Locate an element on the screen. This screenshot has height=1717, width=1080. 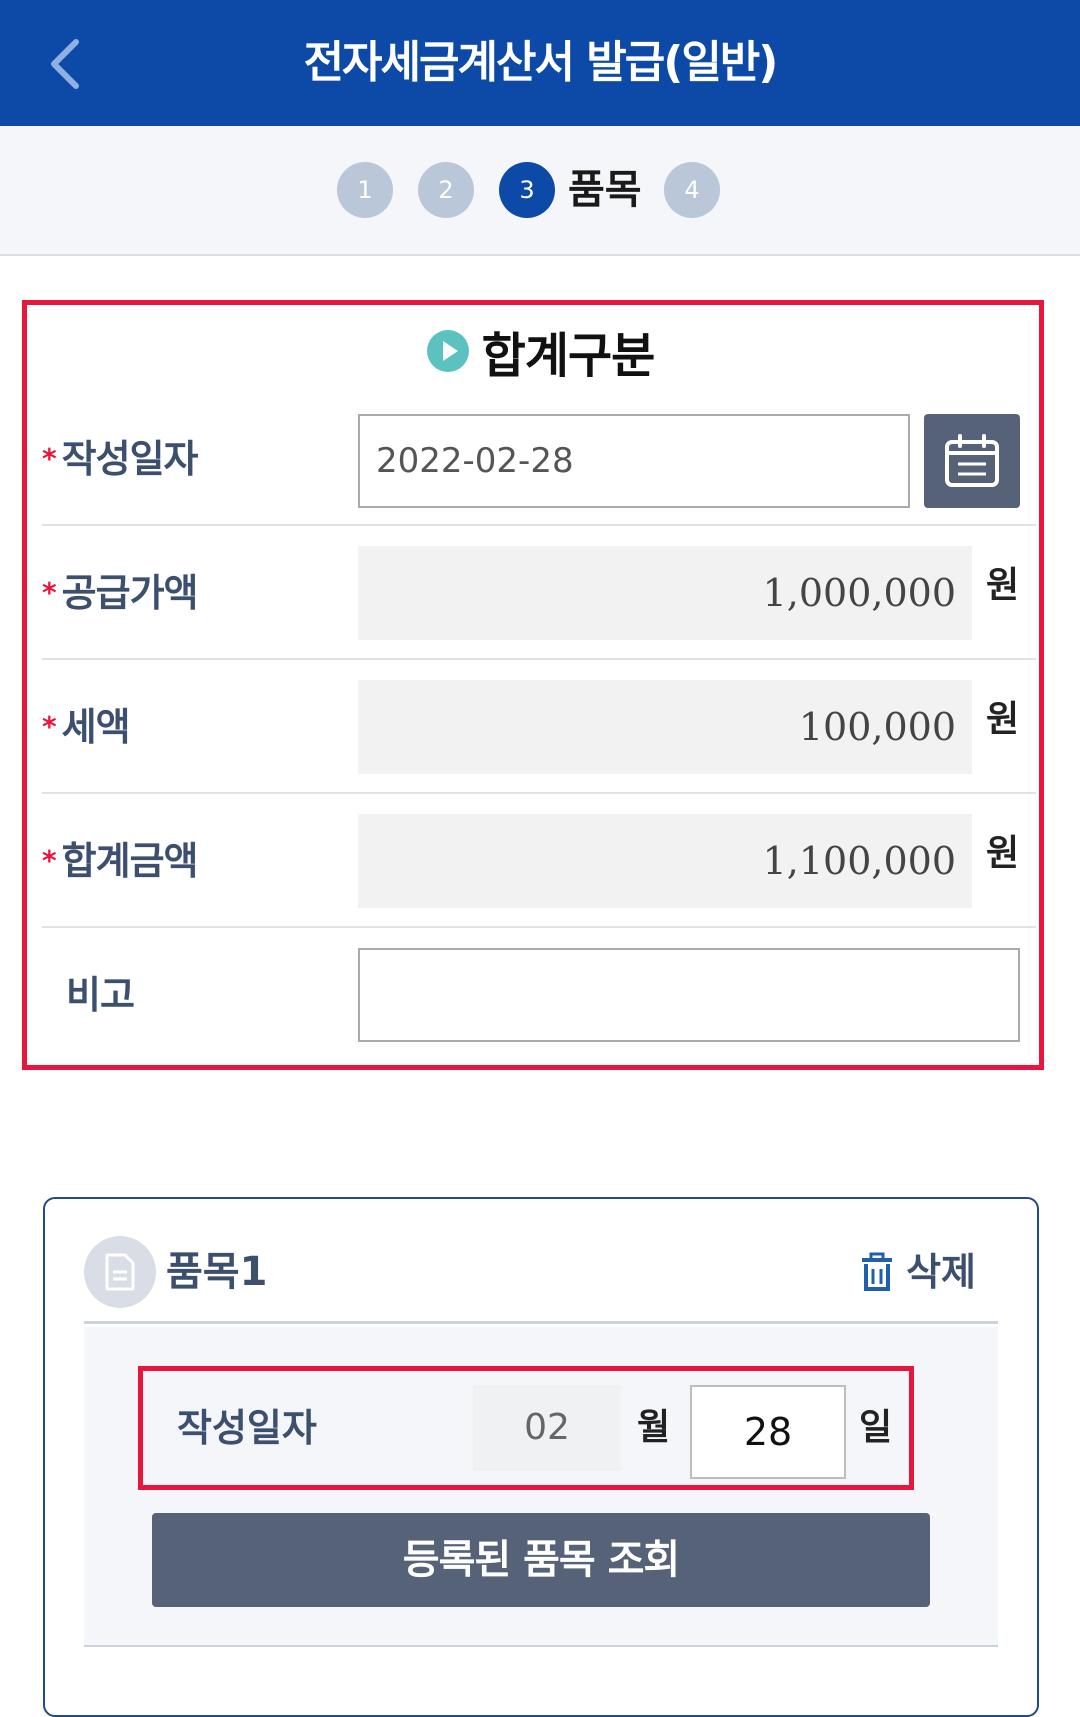
total-amount-row: * 합계금액 1,100,000 원 is located at coordinates (539, 861).